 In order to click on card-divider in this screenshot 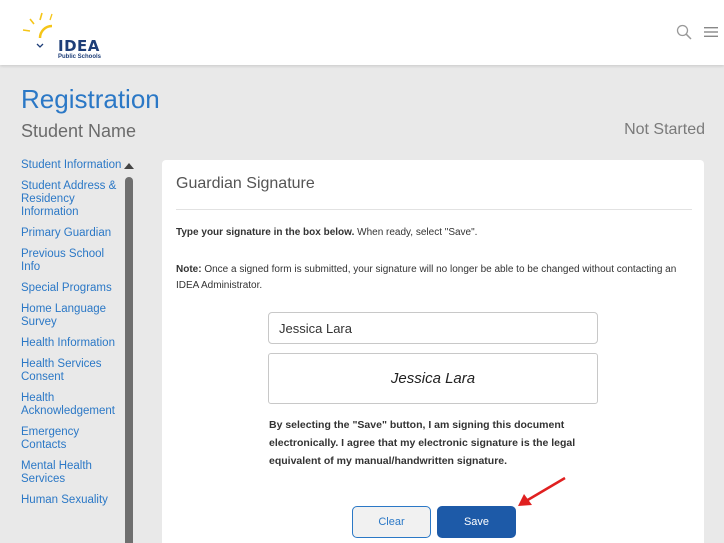, I will do `click(434, 209)`.